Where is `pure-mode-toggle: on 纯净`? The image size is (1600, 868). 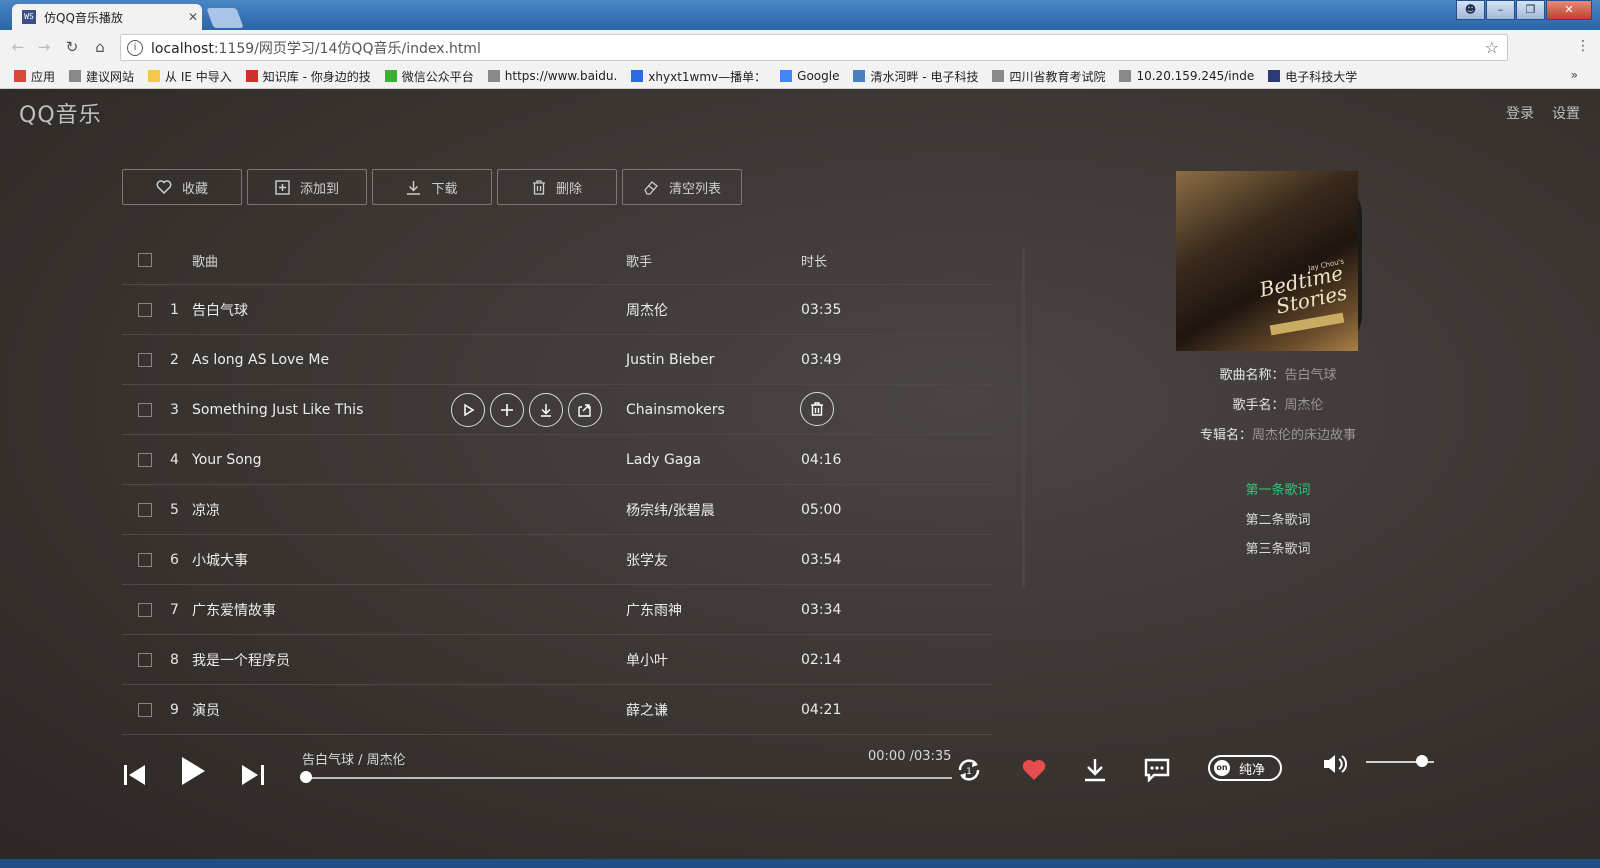 pure-mode-toggle: on 纯净 is located at coordinates (1245, 768).